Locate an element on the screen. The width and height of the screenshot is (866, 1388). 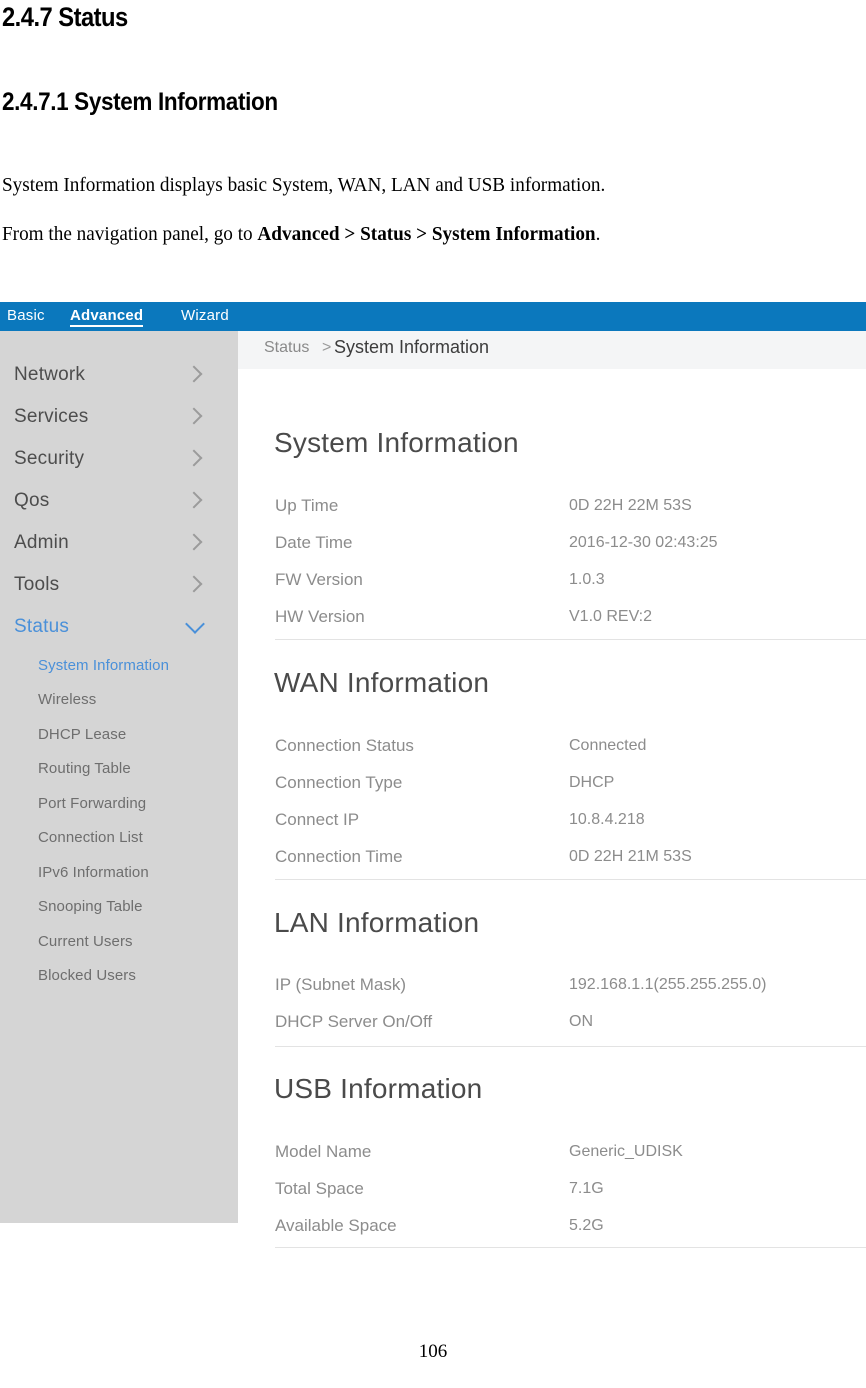
row-label: Available Space is located at coordinates (336, 1225).